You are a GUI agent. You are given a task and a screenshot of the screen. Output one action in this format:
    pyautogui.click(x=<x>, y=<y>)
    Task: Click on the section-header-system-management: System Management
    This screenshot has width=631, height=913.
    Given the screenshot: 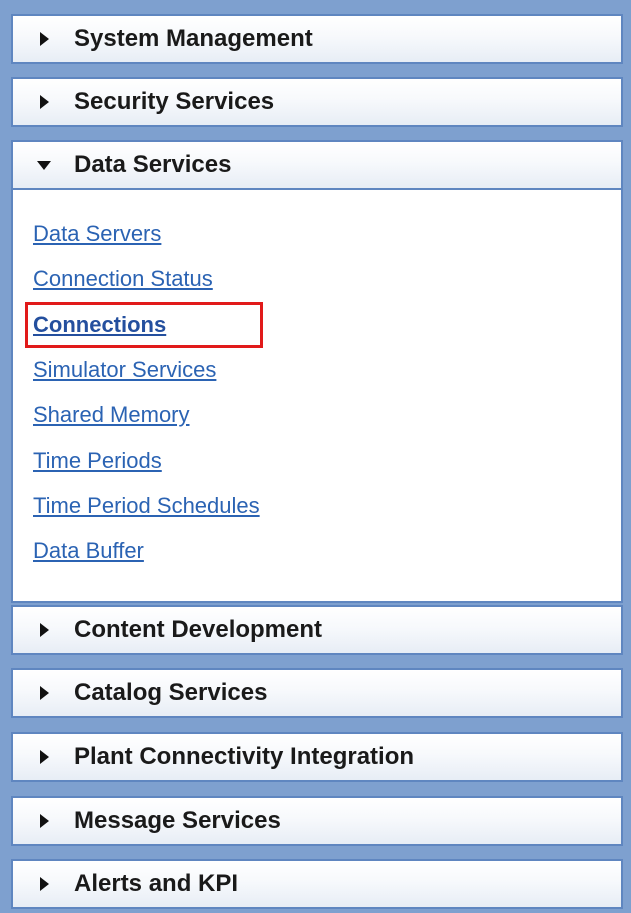 What is the action you would take?
    pyautogui.click(x=317, y=39)
    